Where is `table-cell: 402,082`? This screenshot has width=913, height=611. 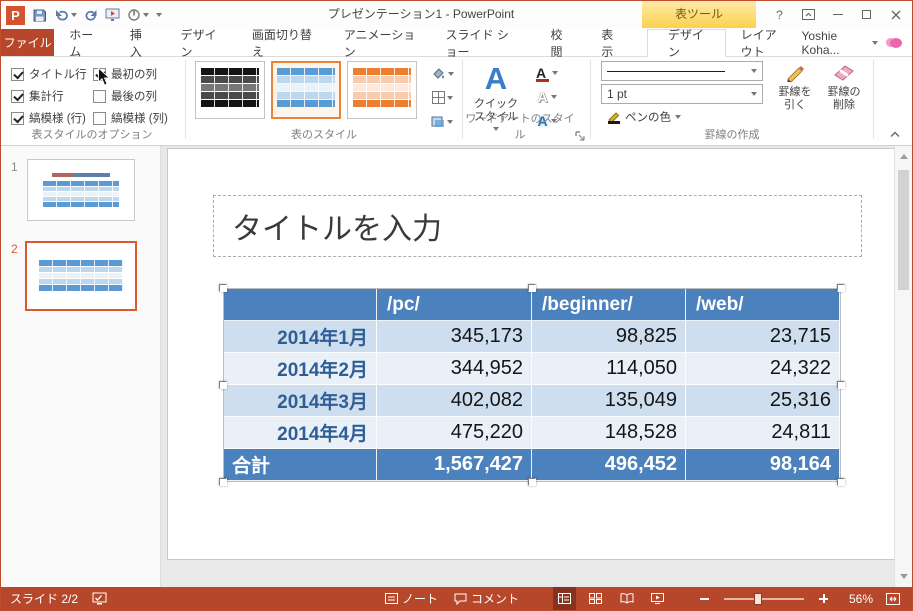
table-cell: 402,082 is located at coordinates (454, 401).